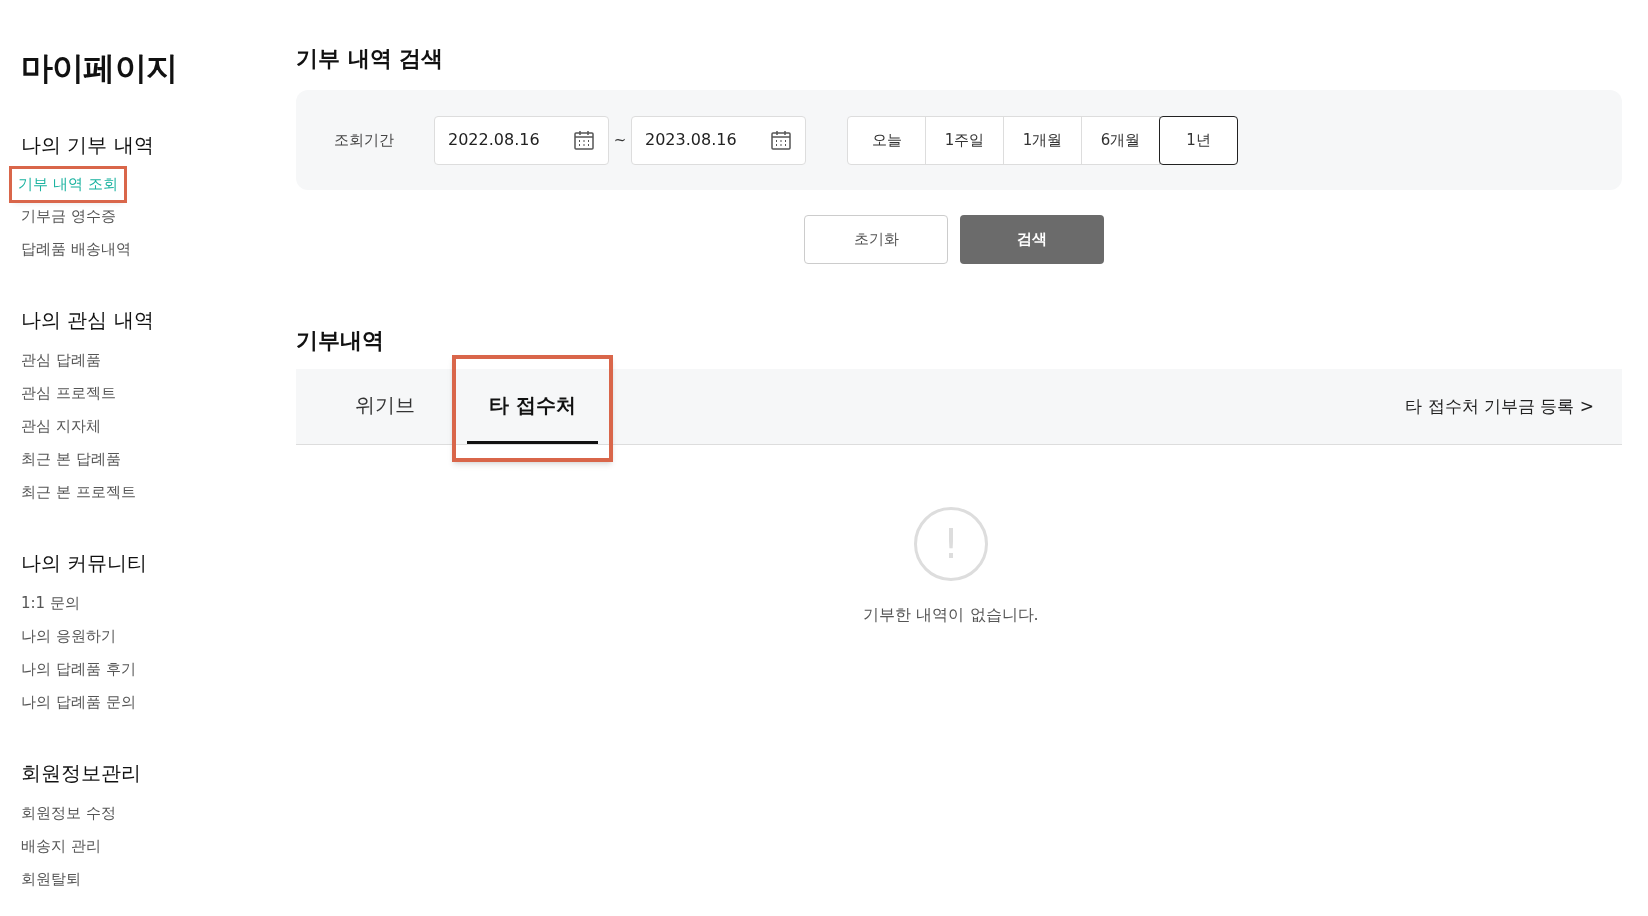  What do you see at coordinates (78, 702) in the screenshot?
I see `sidebar-item: 나의 답례품 문의` at bounding box center [78, 702].